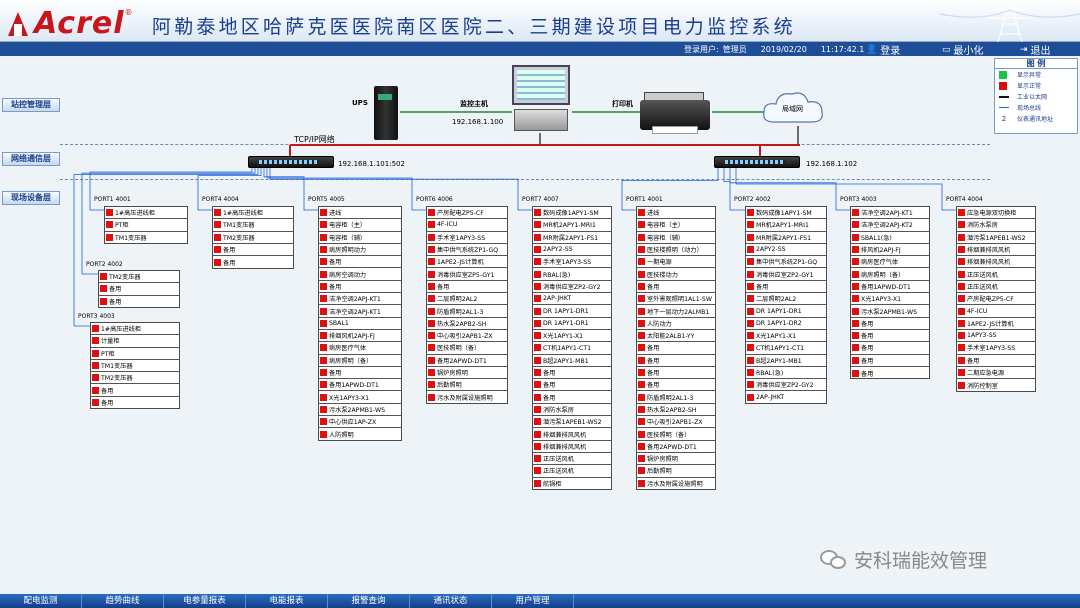 The image size is (1080, 608). What do you see at coordinates (572, 484) in the screenshot?
I see `device-row: 航锅柜` at bounding box center [572, 484].